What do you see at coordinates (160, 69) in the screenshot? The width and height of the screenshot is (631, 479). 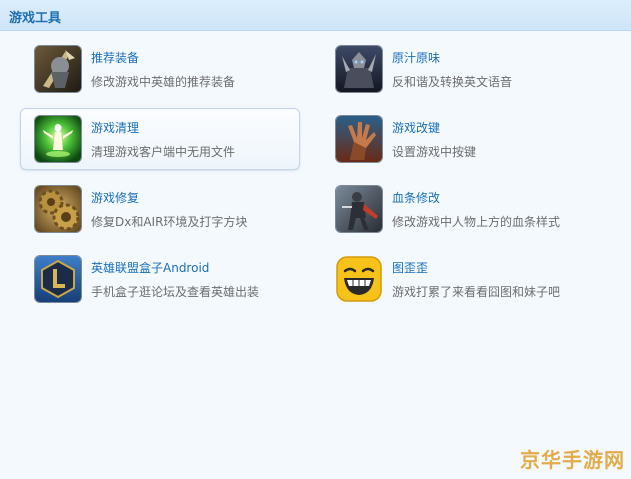 I see `tool-item-recommended-gear: 推荐装备 修改游戏中英雄的推荐装备` at bounding box center [160, 69].